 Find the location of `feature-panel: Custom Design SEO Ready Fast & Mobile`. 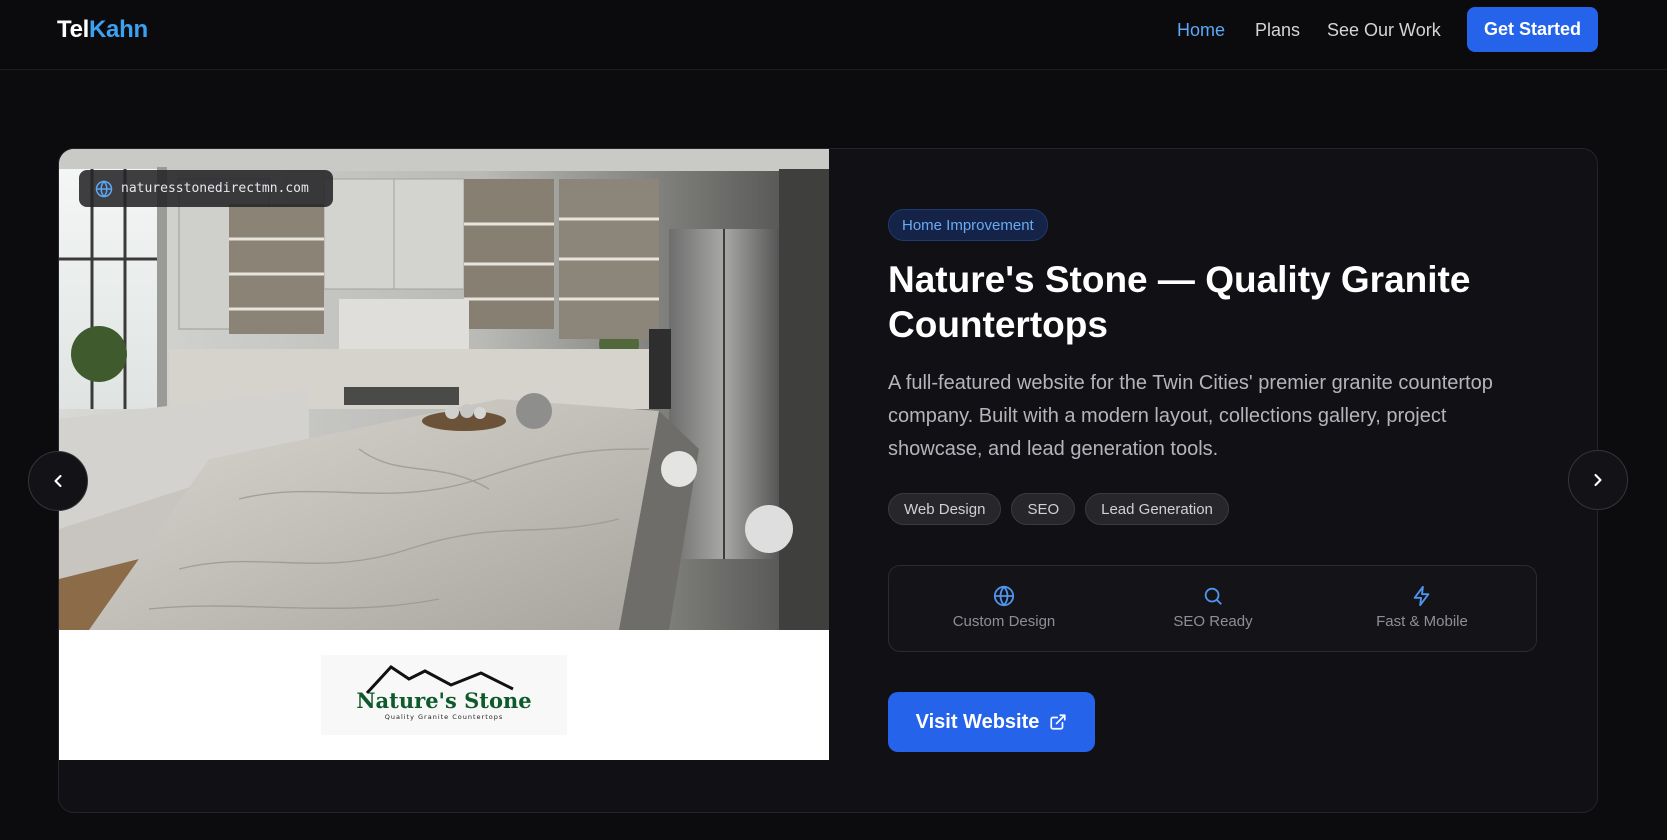

feature-panel: Custom Design SEO Ready Fast & Mobile is located at coordinates (1212, 608).